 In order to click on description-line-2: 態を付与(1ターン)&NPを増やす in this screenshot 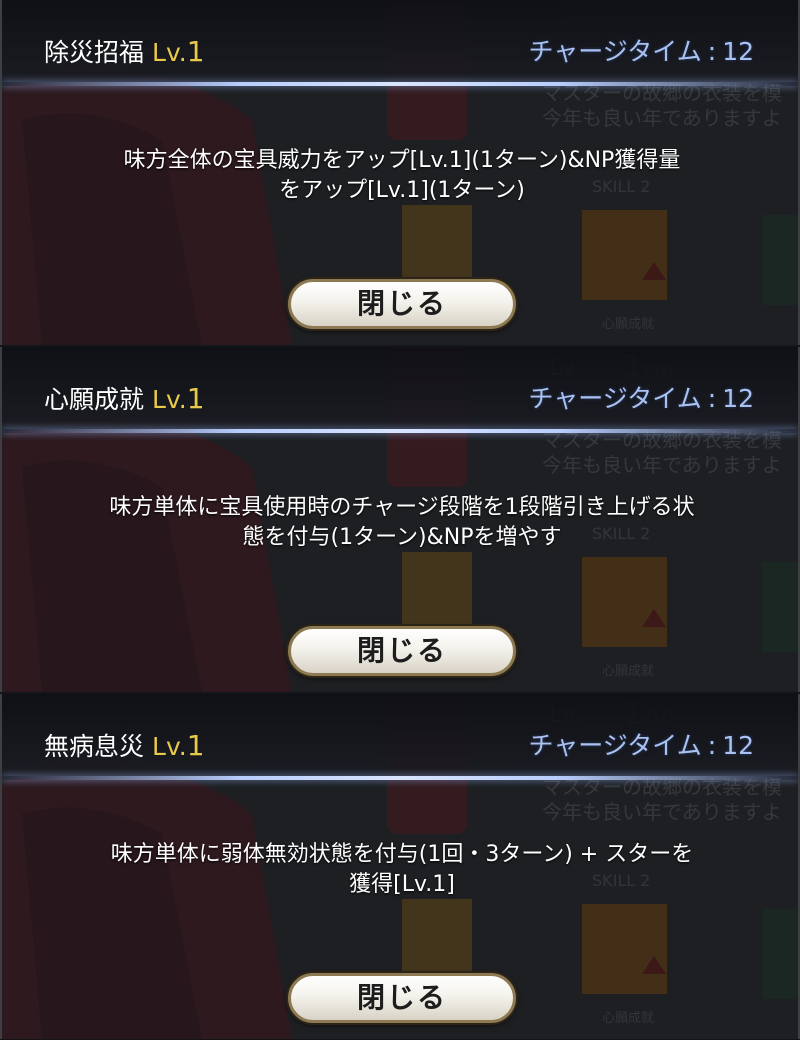, I will do `click(402, 537)`.